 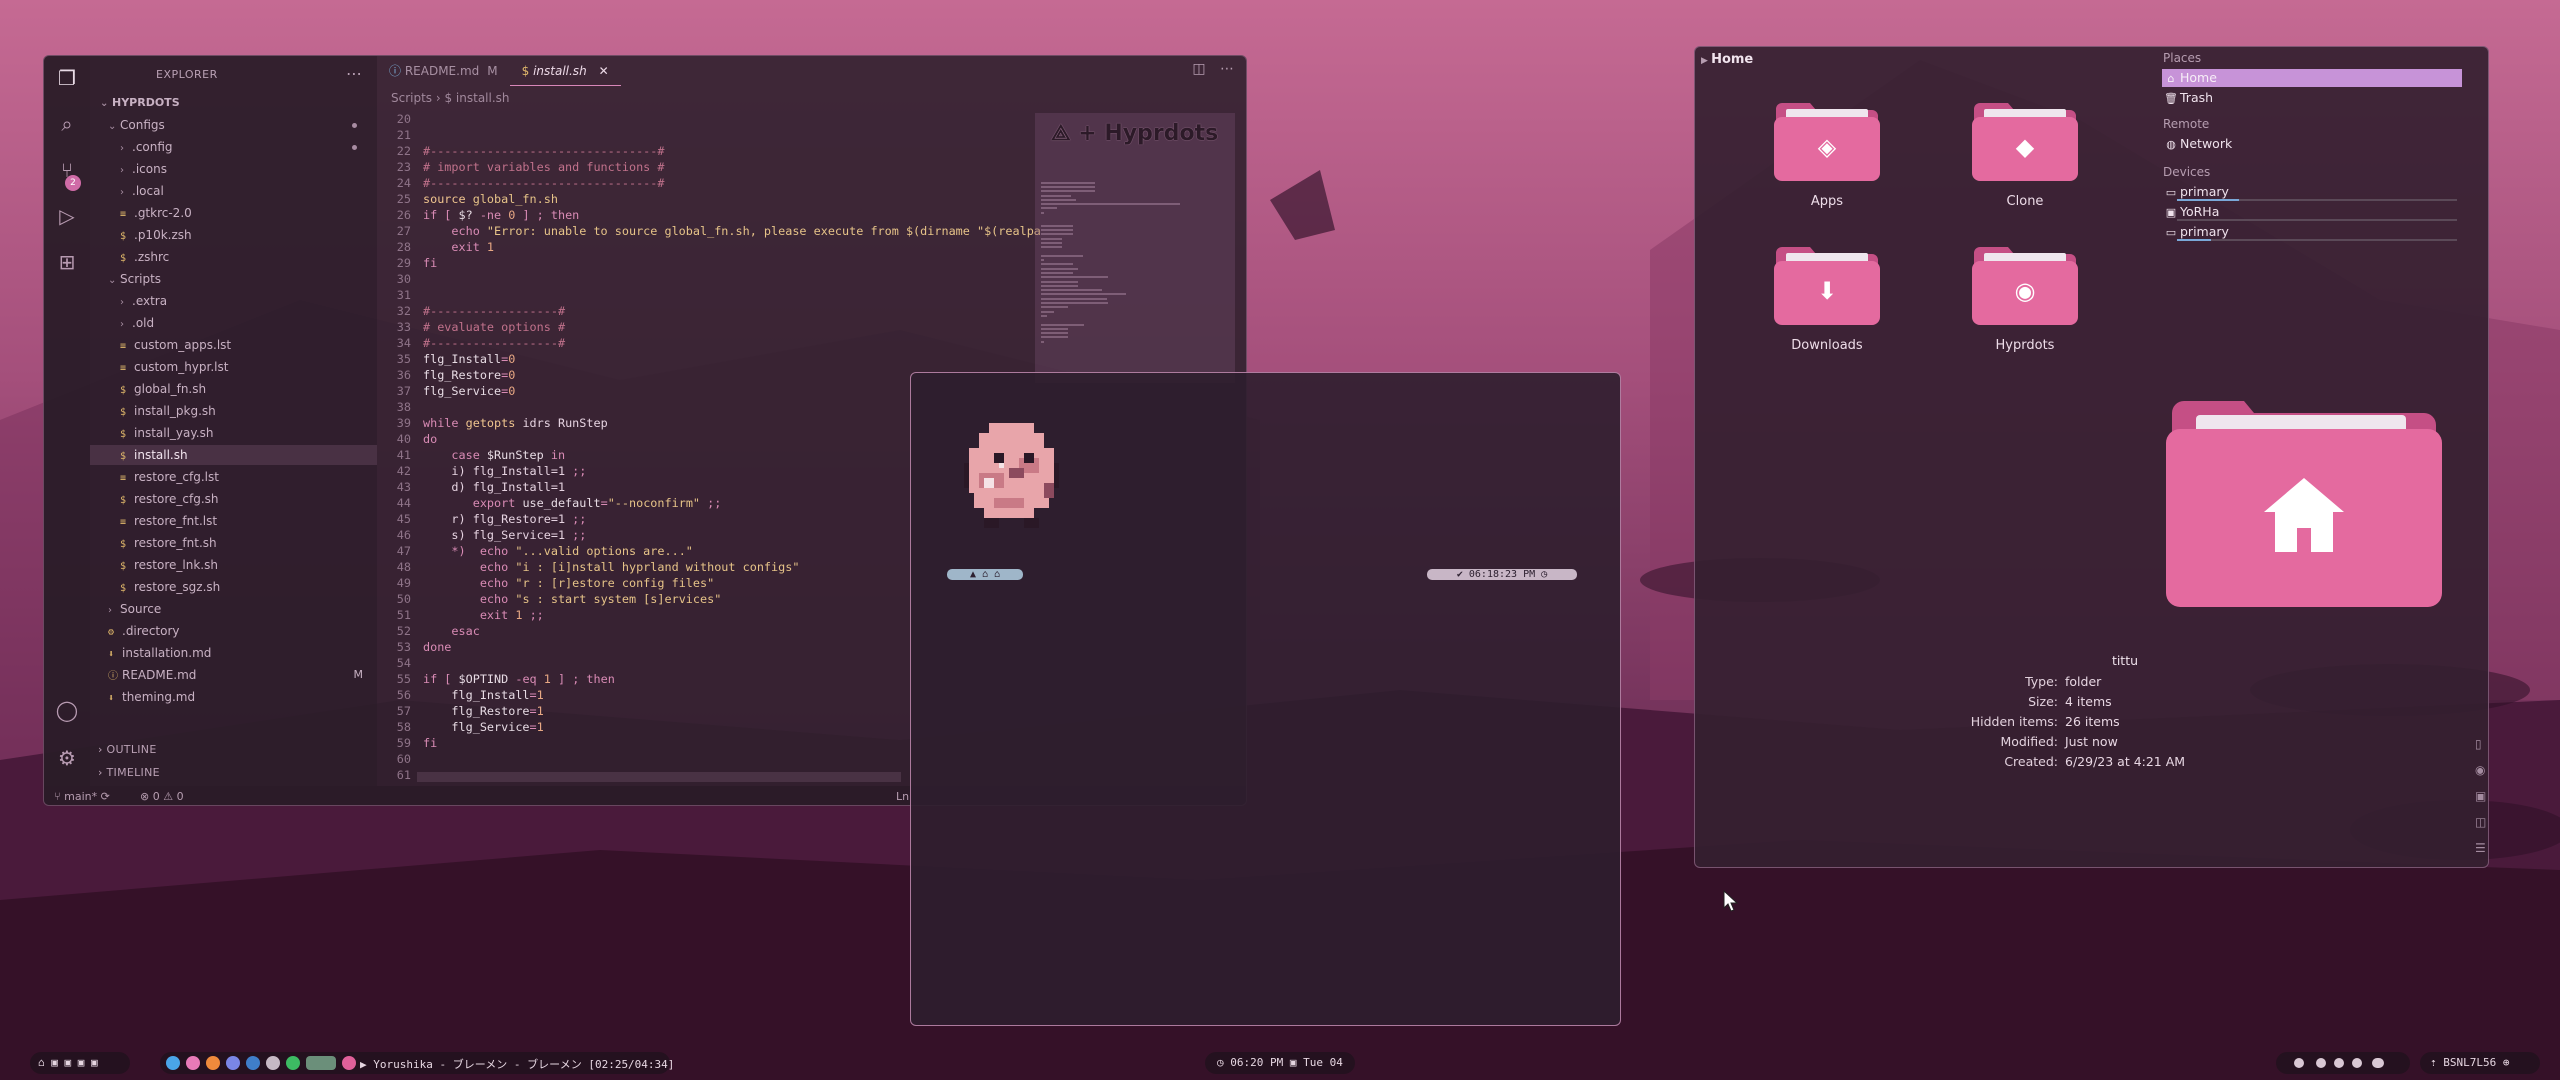 What do you see at coordinates (233, 675) in the screenshot?
I see `tree-item: ⓘ README.md M` at bounding box center [233, 675].